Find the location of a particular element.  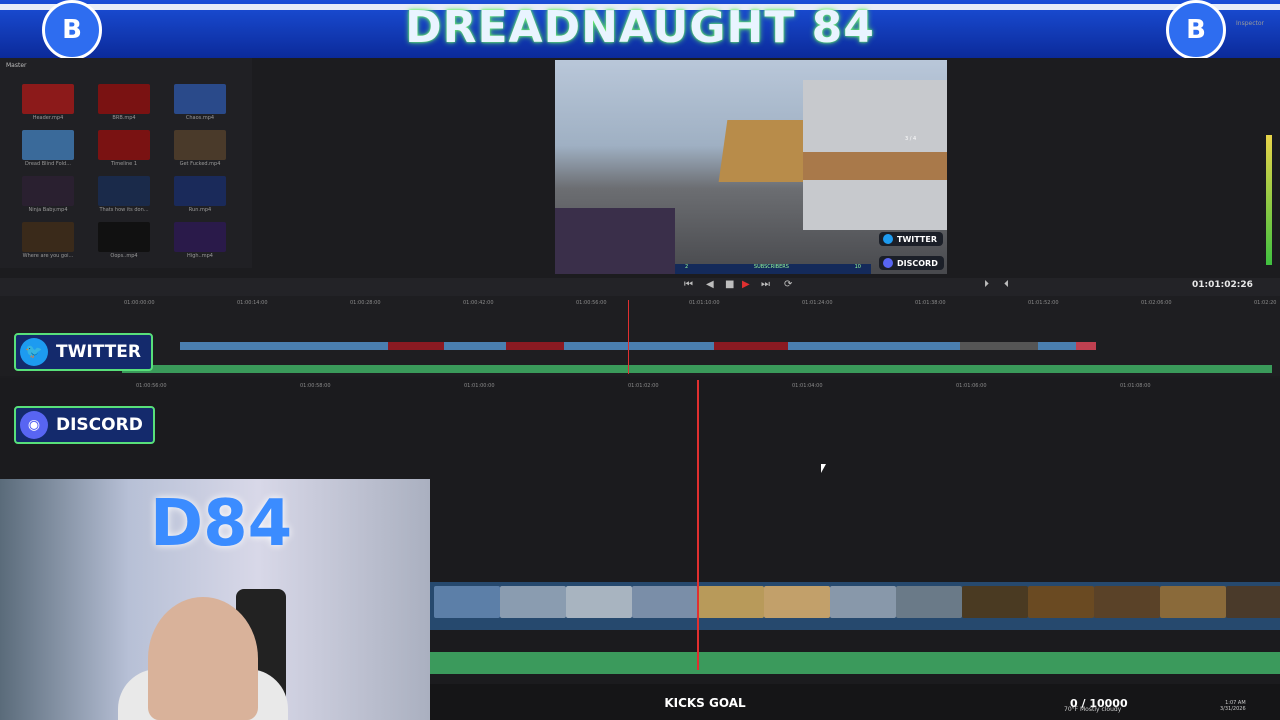

video-track-clip is located at coordinates (855, 606).